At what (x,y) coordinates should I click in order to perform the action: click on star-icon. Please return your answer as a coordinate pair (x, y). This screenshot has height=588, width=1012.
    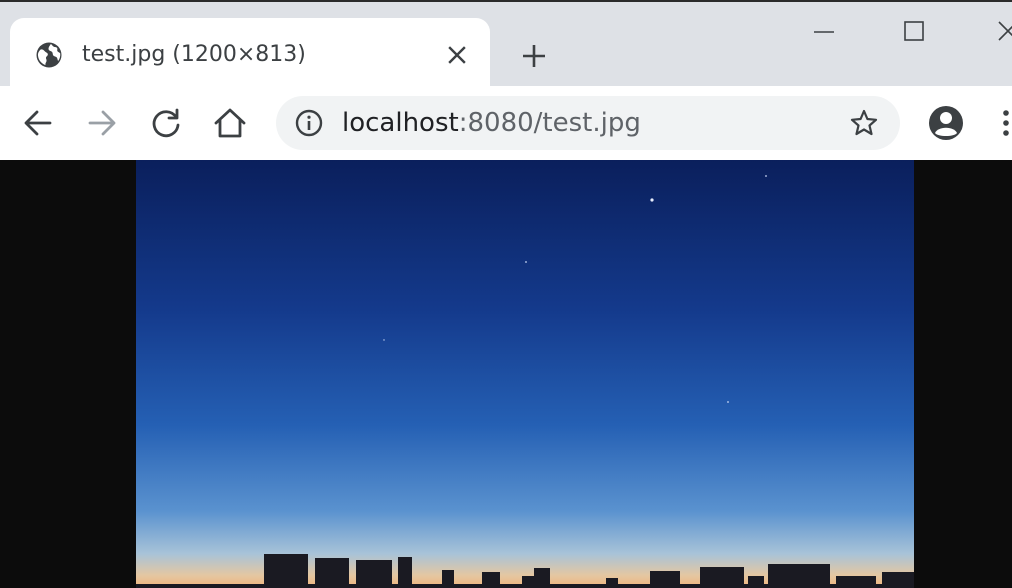
    Looking at the image, I should click on (864, 123).